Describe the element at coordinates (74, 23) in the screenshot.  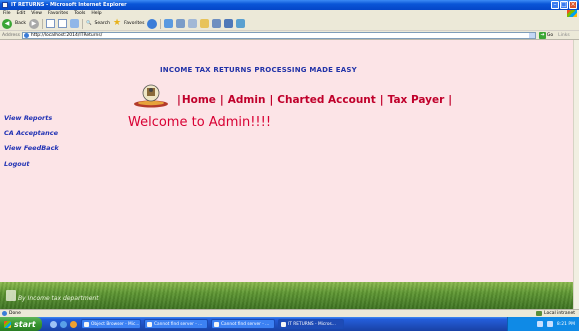
I see `home-icon` at that location.